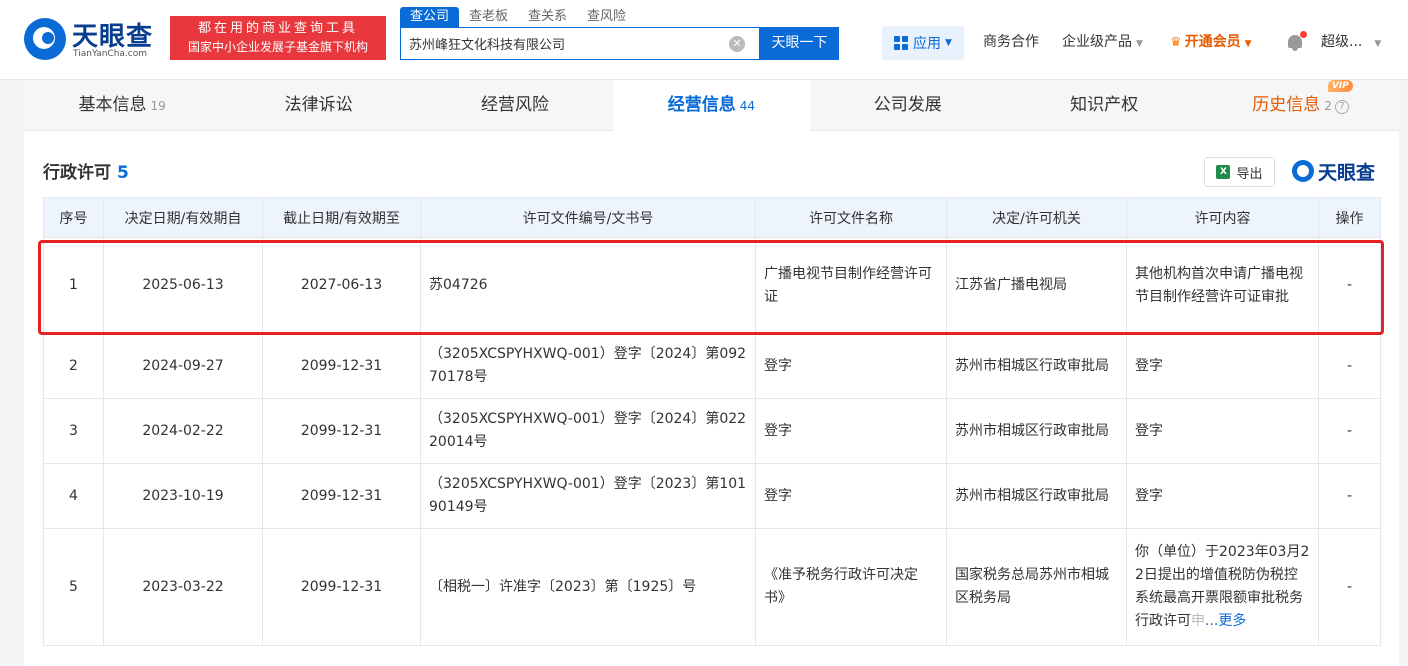  I want to click on col-header: 许可内容, so click(1222, 217).